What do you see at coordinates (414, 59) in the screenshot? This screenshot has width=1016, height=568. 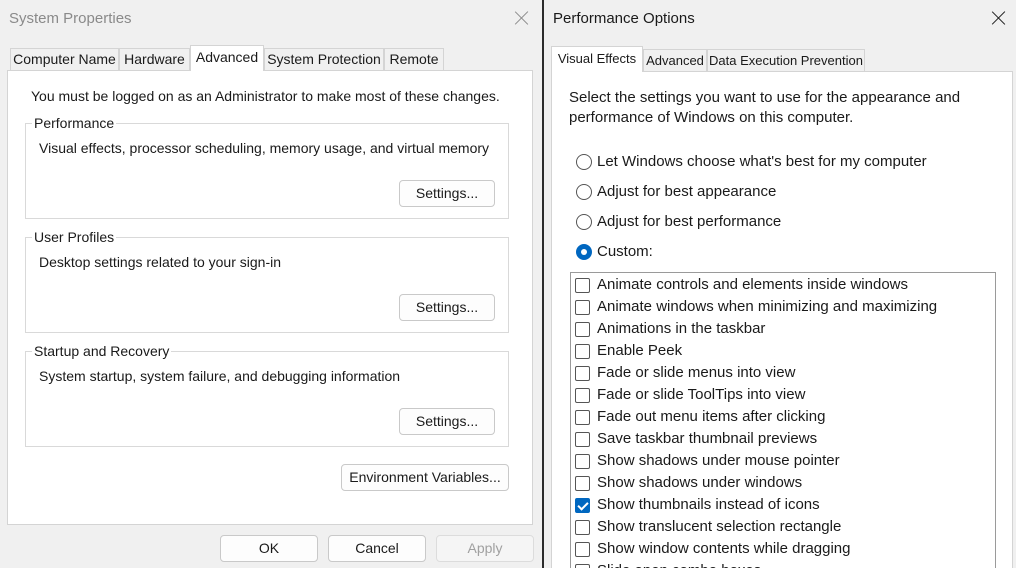 I see `tab-remote: Remote` at bounding box center [414, 59].